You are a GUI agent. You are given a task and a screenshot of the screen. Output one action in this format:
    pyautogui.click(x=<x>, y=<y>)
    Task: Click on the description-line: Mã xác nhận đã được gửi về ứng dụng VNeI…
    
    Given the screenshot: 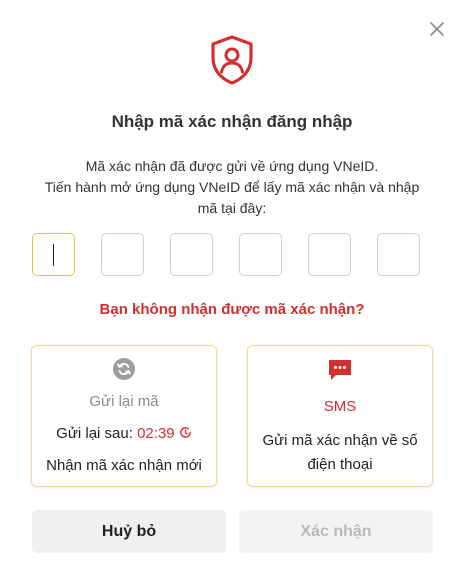 What is the action you would take?
    pyautogui.click(x=232, y=166)
    